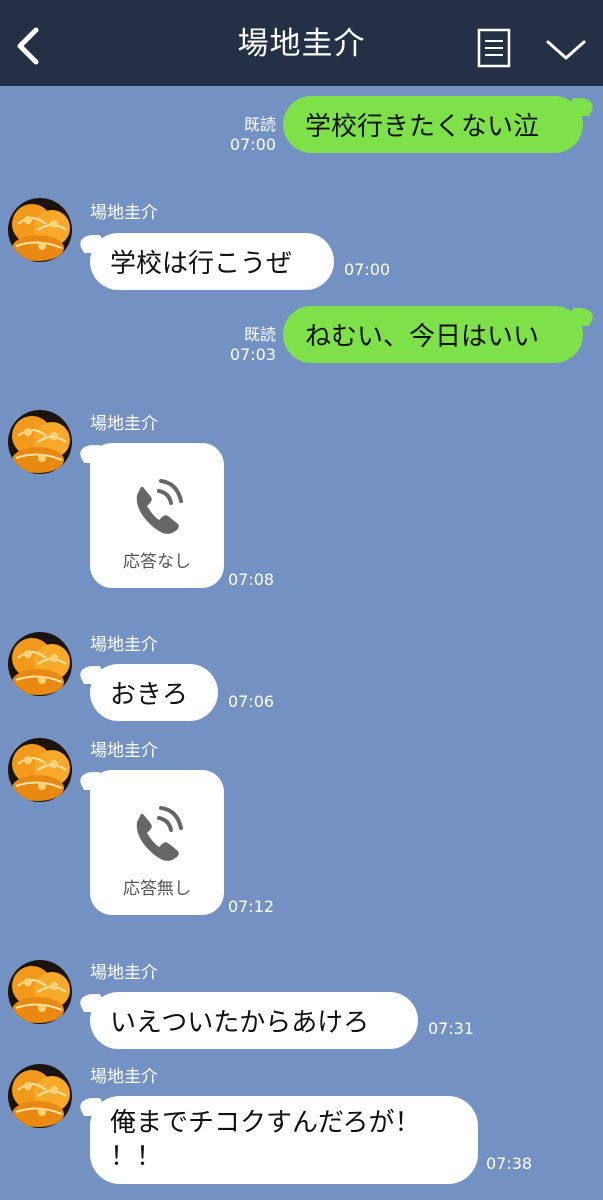 This screenshot has width=603, height=1200. I want to click on chat-header: 場地圭介, so click(301, 43).